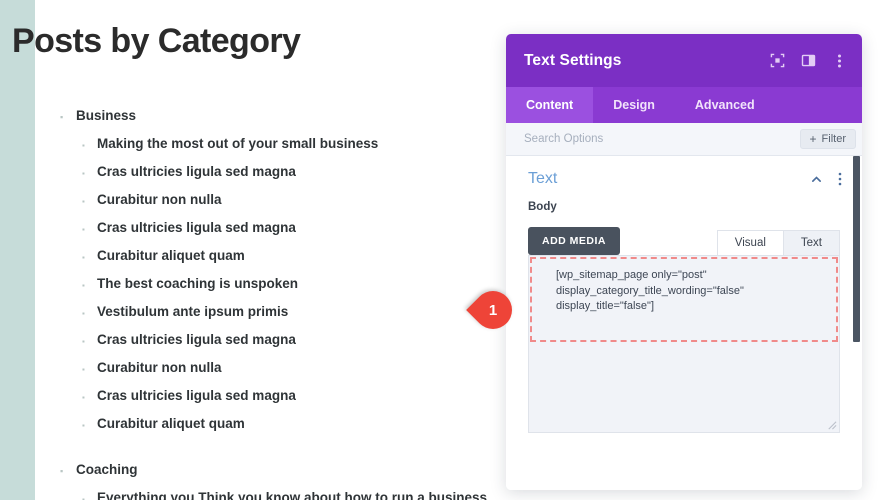 The height and width of the screenshot is (500, 880). I want to click on section-more-options-icon, so click(840, 179).